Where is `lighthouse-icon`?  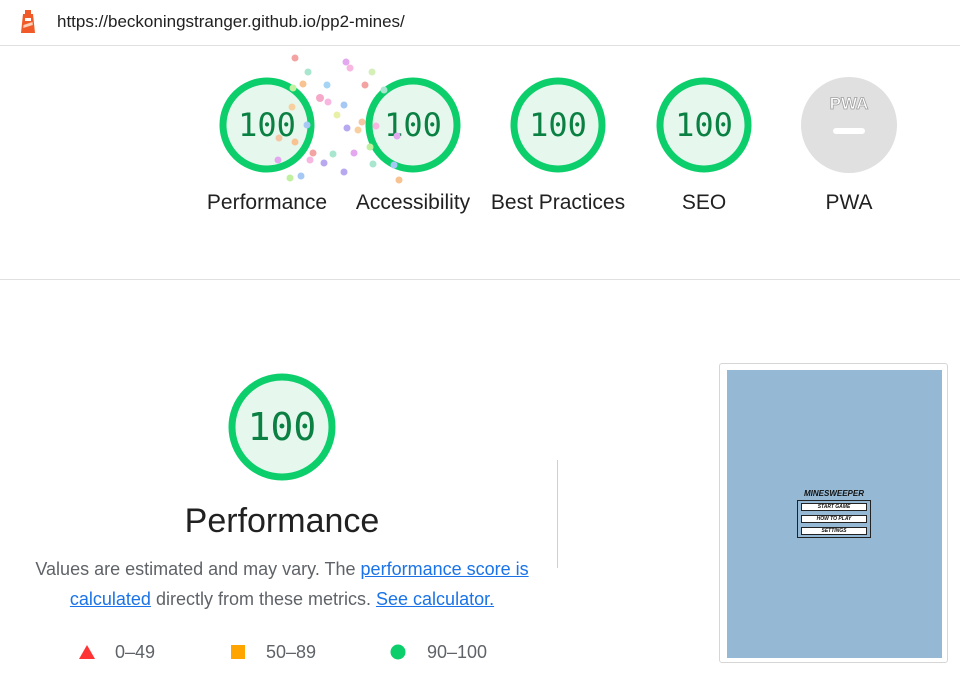 lighthouse-icon is located at coordinates (28, 21).